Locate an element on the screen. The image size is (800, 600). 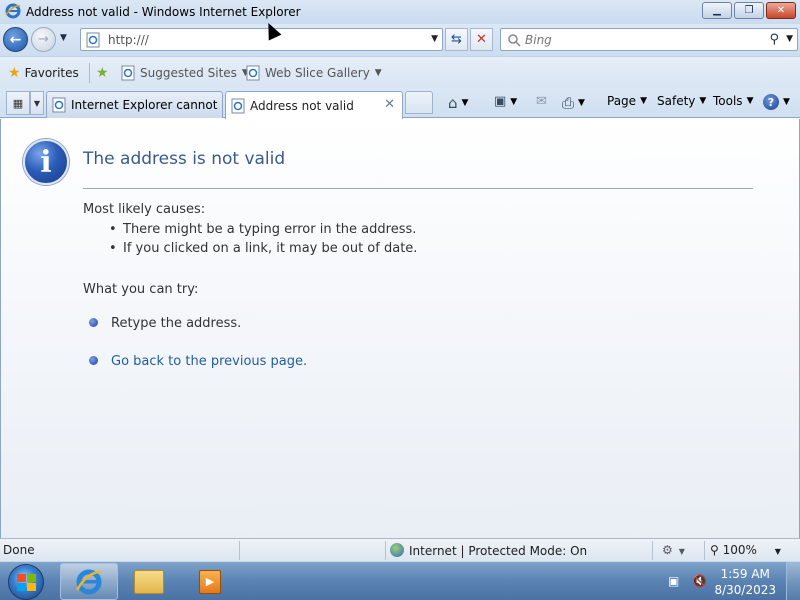
causes-title: Most likely causes: is located at coordinates (144, 209).